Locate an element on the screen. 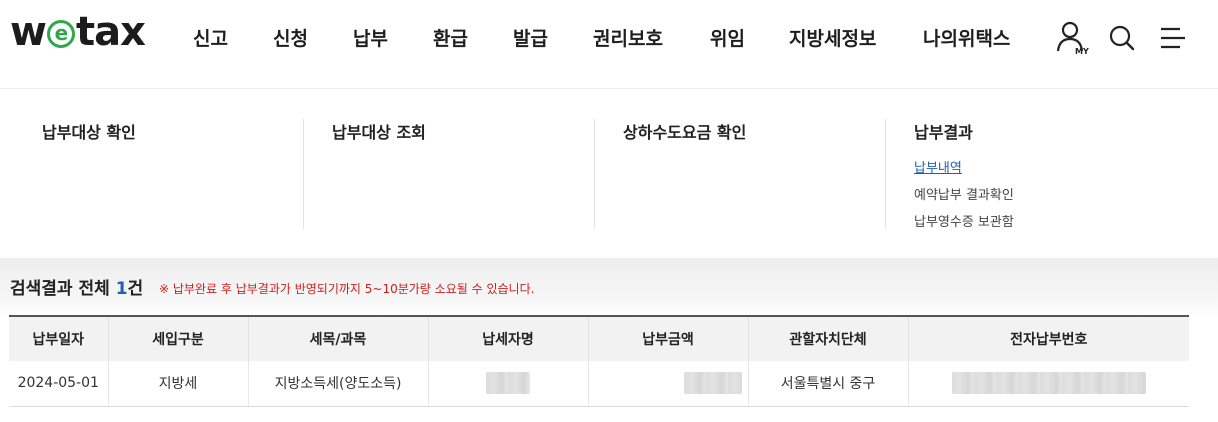 The image size is (1218, 422). gnb-item-payment: 납부 is located at coordinates (370, 37).